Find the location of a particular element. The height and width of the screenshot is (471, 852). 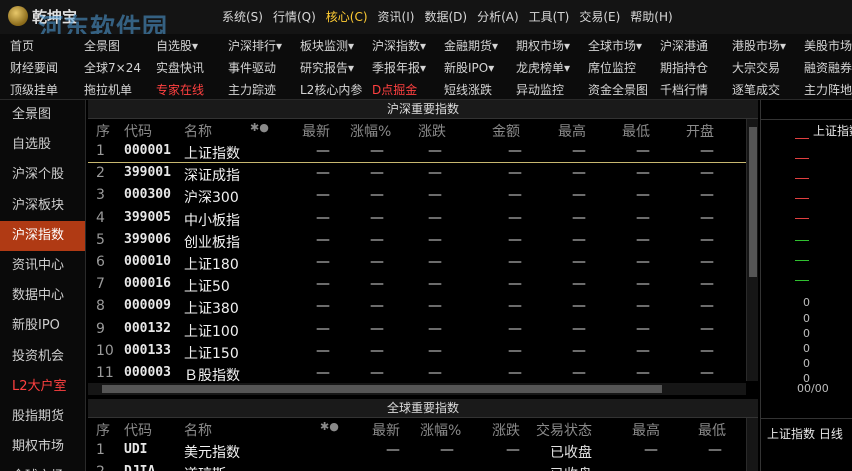

toolbar-button: 沪深指数▾ is located at coordinates (399, 45).